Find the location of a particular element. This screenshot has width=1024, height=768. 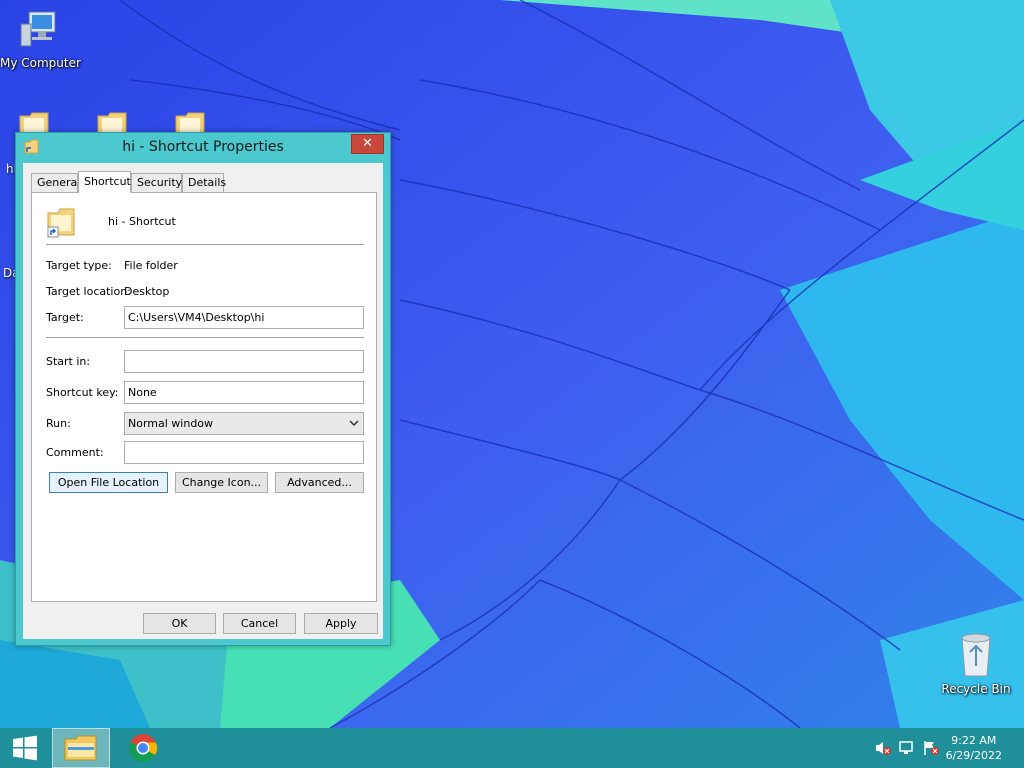

desktop-icon-my-computer: My Computer is located at coordinates (40, 39).